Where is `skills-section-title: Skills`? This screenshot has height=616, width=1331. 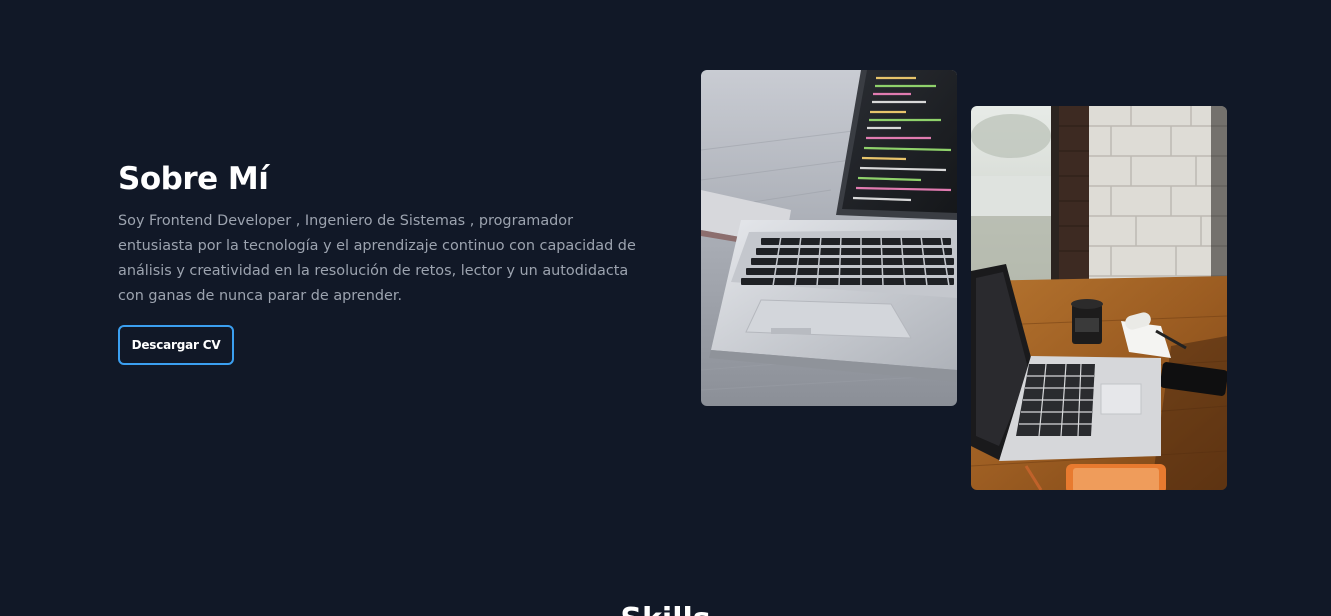 skills-section-title: Skills is located at coordinates (665, 608).